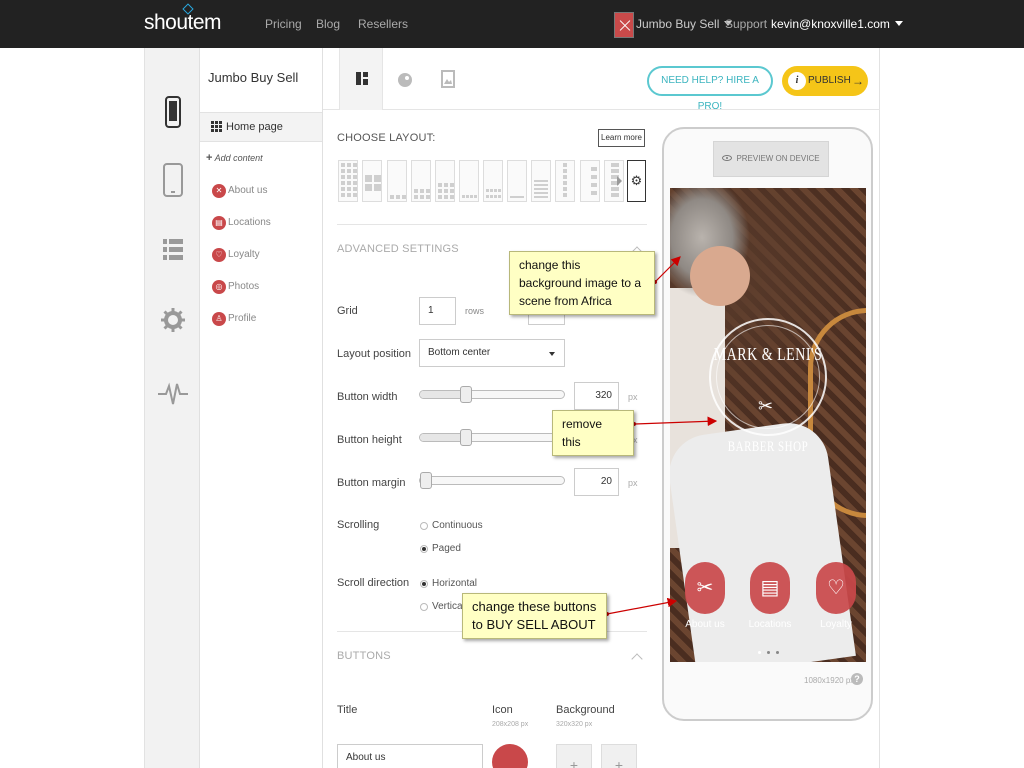 The width and height of the screenshot is (1024, 768). What do you see at coordinates (172, 112) in the screenshot?
I see `rail-phone` at bounding box center [172, 112].